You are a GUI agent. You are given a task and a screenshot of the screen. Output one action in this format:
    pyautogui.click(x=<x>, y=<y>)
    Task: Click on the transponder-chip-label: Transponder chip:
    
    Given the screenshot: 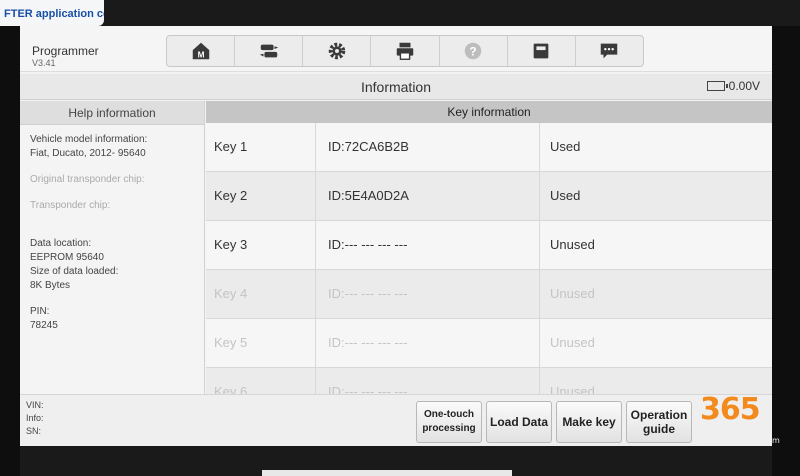 What is the action you would take?
    pyautogui.click(x=70, y=205)
    